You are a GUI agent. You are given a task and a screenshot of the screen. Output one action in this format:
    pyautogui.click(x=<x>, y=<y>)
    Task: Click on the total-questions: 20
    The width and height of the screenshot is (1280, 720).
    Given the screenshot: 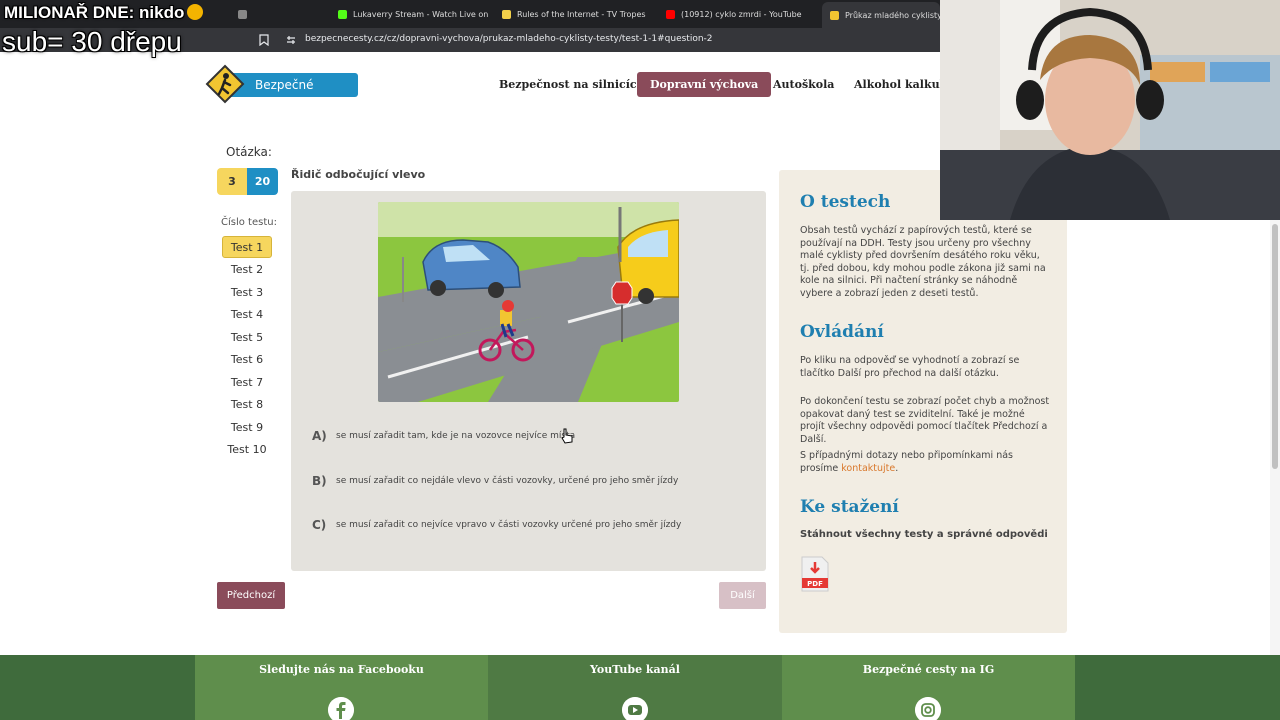 What is the action you would take?
    pyautogui.click(x=262, y=181)
    